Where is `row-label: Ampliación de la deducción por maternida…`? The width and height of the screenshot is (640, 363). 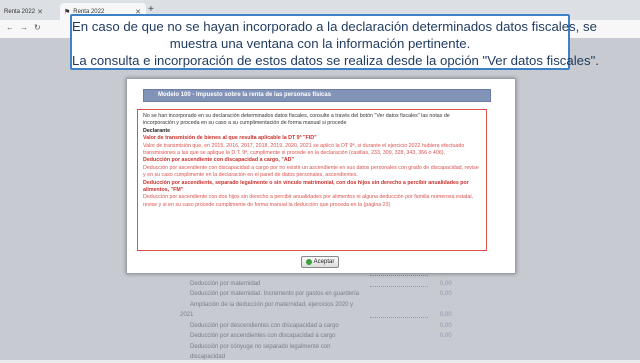
row-label: Ampliación de la deducción por maternida… is located at coordinates (272, 304).